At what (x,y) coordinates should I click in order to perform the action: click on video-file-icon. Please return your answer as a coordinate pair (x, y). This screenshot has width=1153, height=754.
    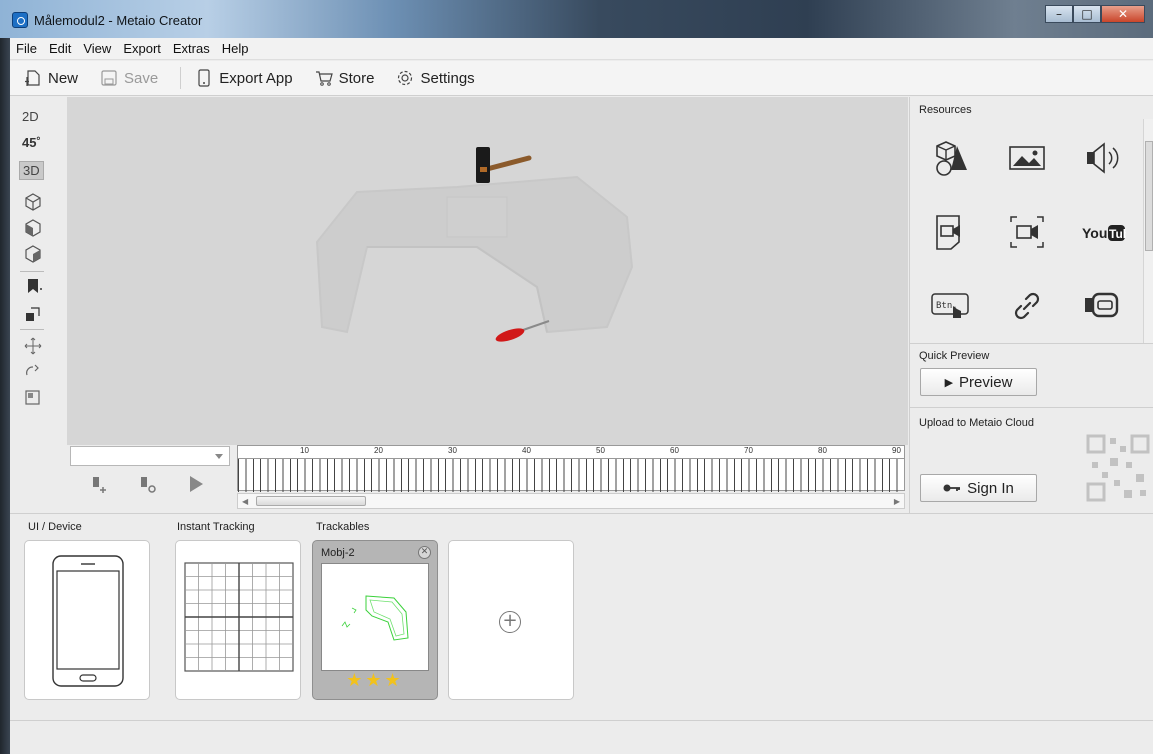
    Looking at the image, I should click on (948, 232).